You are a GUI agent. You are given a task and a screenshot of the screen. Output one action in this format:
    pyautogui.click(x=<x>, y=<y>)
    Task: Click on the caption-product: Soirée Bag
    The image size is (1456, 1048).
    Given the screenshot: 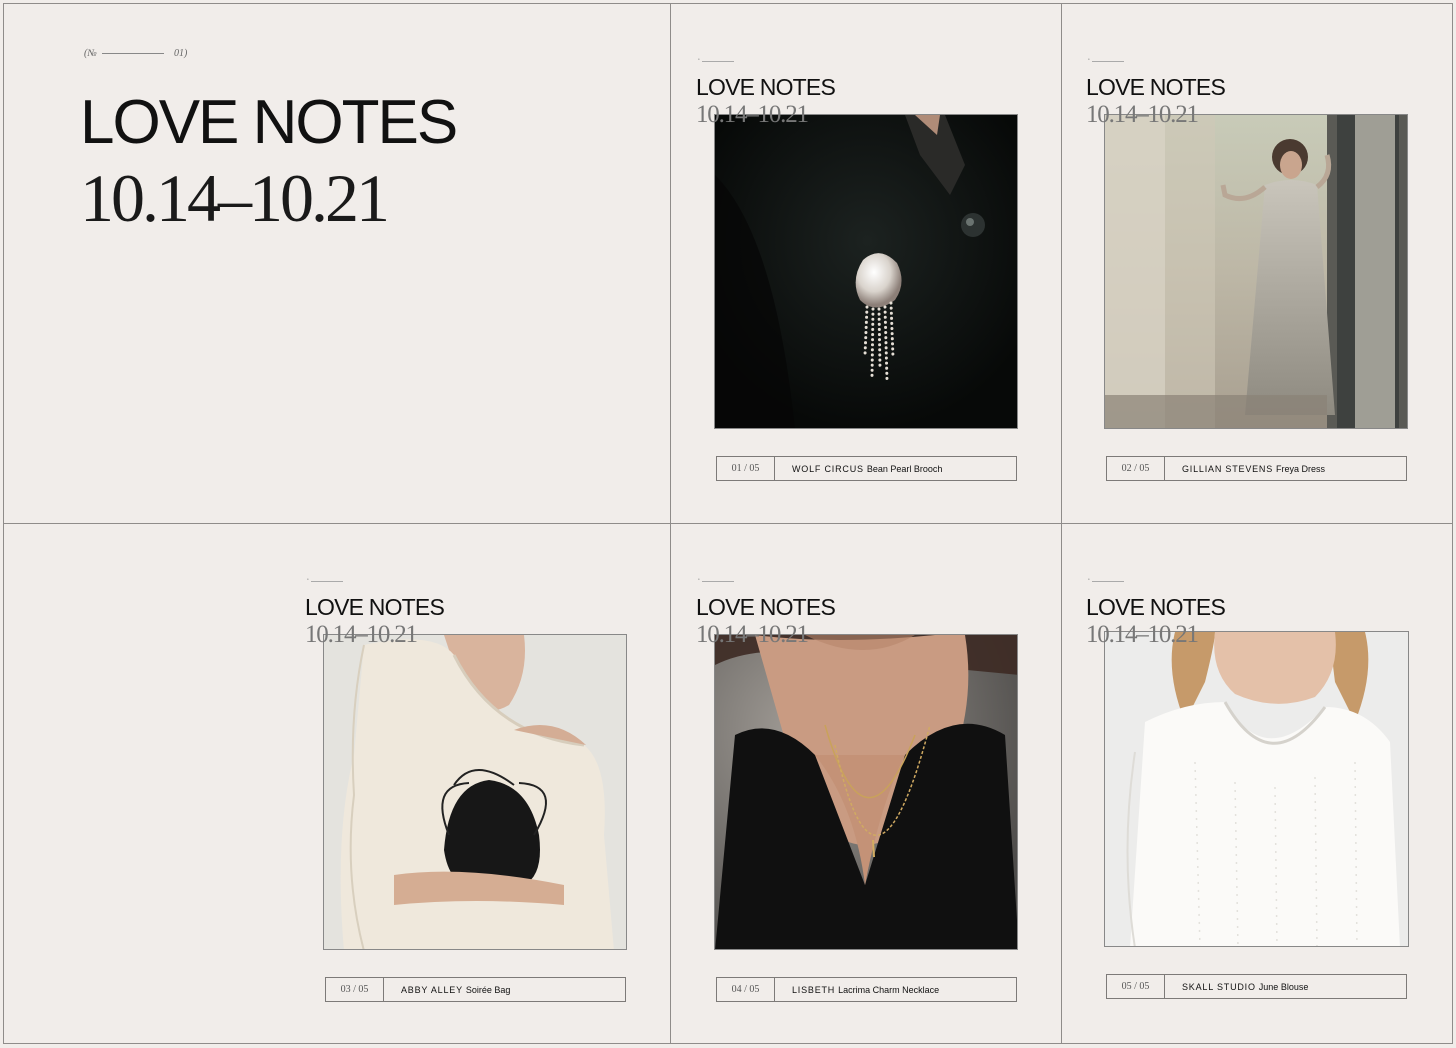 What is the action you would take?
    pyautogui.click(x=488, y=989)
    